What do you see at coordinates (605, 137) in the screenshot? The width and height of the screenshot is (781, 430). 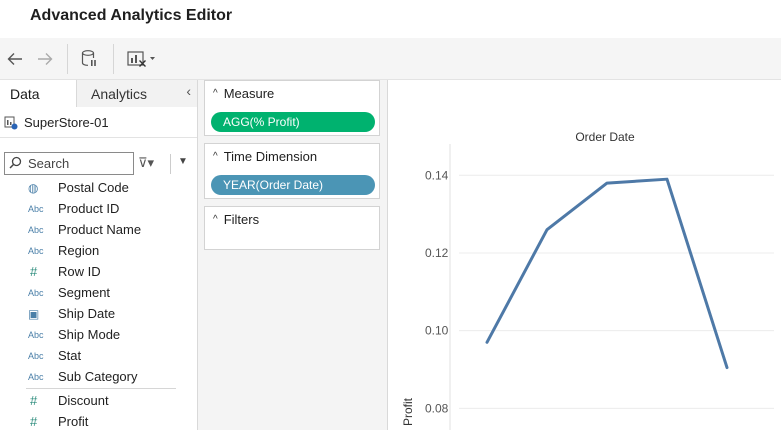 I see `chart-title: Order Date` at bounding box center [605, 137].